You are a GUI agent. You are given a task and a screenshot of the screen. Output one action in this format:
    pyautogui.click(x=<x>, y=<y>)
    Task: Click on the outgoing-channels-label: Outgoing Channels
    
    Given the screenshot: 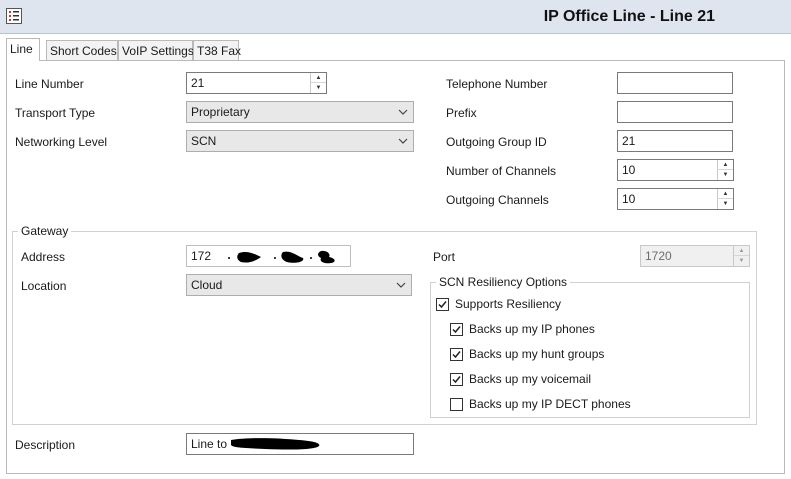 What is the action you would take?
    pyautogui.click(x=497, y=200)
    